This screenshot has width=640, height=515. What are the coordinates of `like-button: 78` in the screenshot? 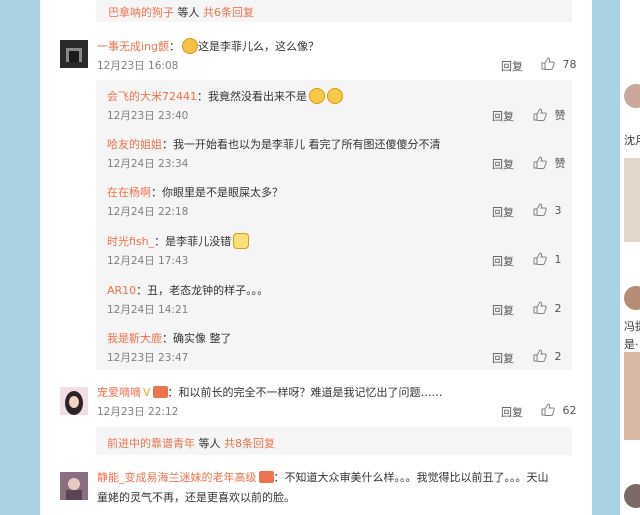 It's located at (559, 64).